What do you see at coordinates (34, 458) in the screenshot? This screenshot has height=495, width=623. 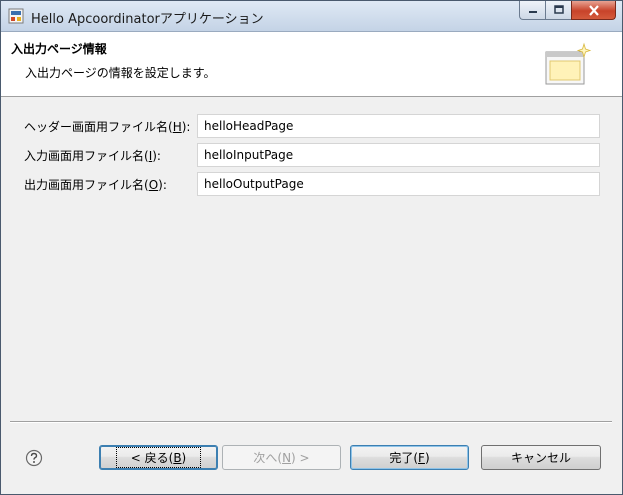 I see `help-icon` at bounding box center [34, 458].